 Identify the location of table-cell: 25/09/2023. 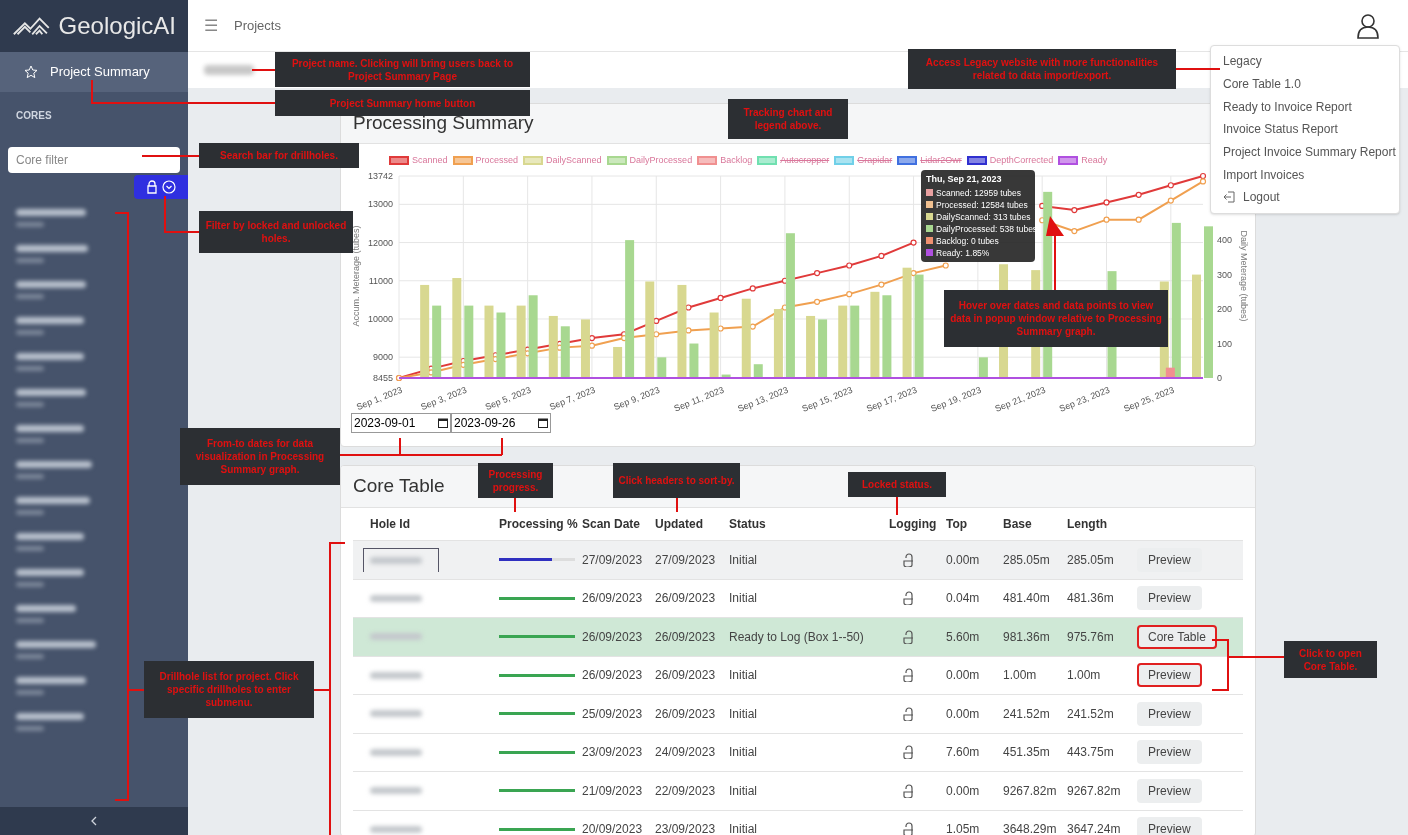
(612, 713).